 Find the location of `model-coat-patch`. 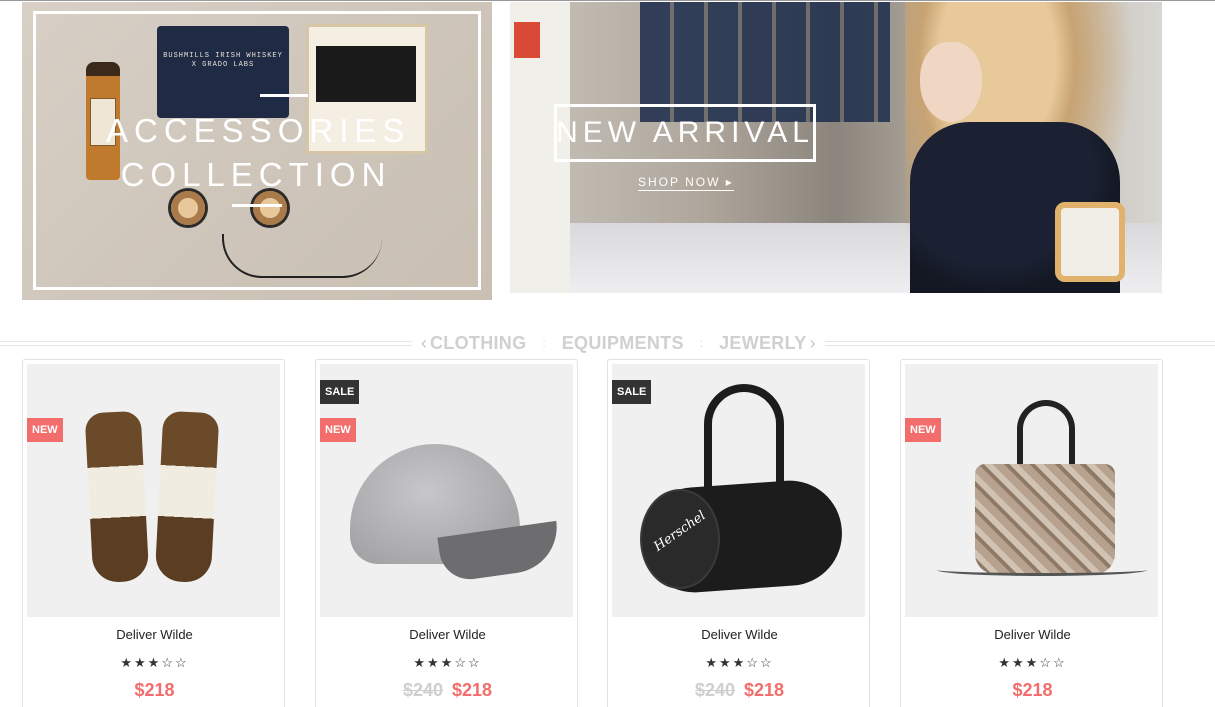

model-coat-patch is located at coordinates (1090, 242).